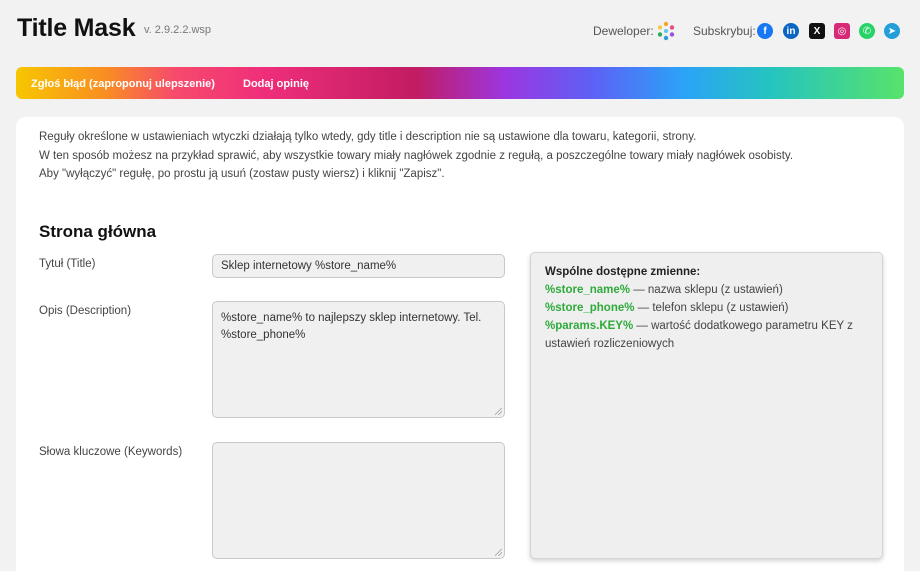  Describe the element at coordinates (724, 31) in the screenshot. I see `subscribe-label: Subskrybuj:` at that location.